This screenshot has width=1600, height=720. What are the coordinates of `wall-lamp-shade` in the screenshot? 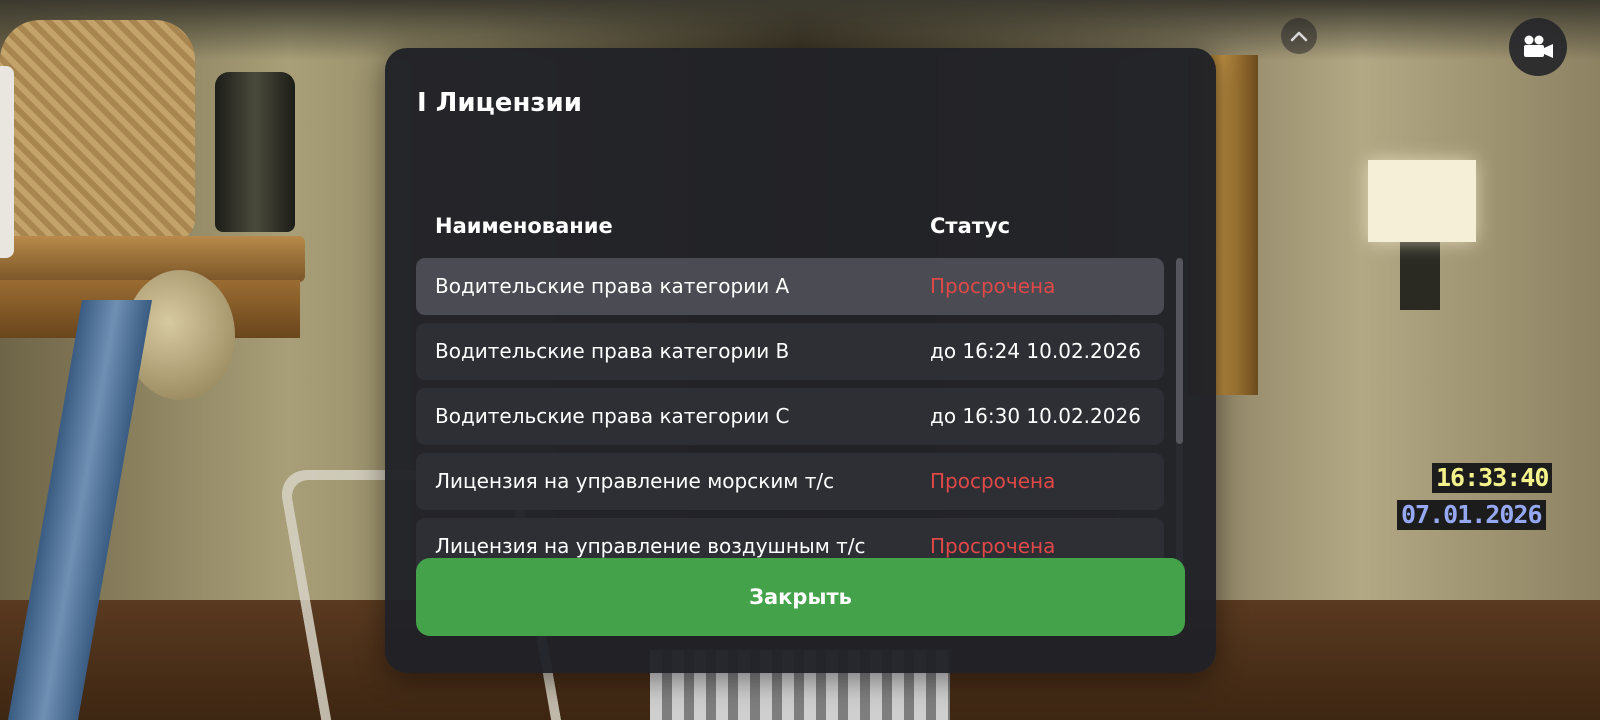 It's located at (1422, 201).